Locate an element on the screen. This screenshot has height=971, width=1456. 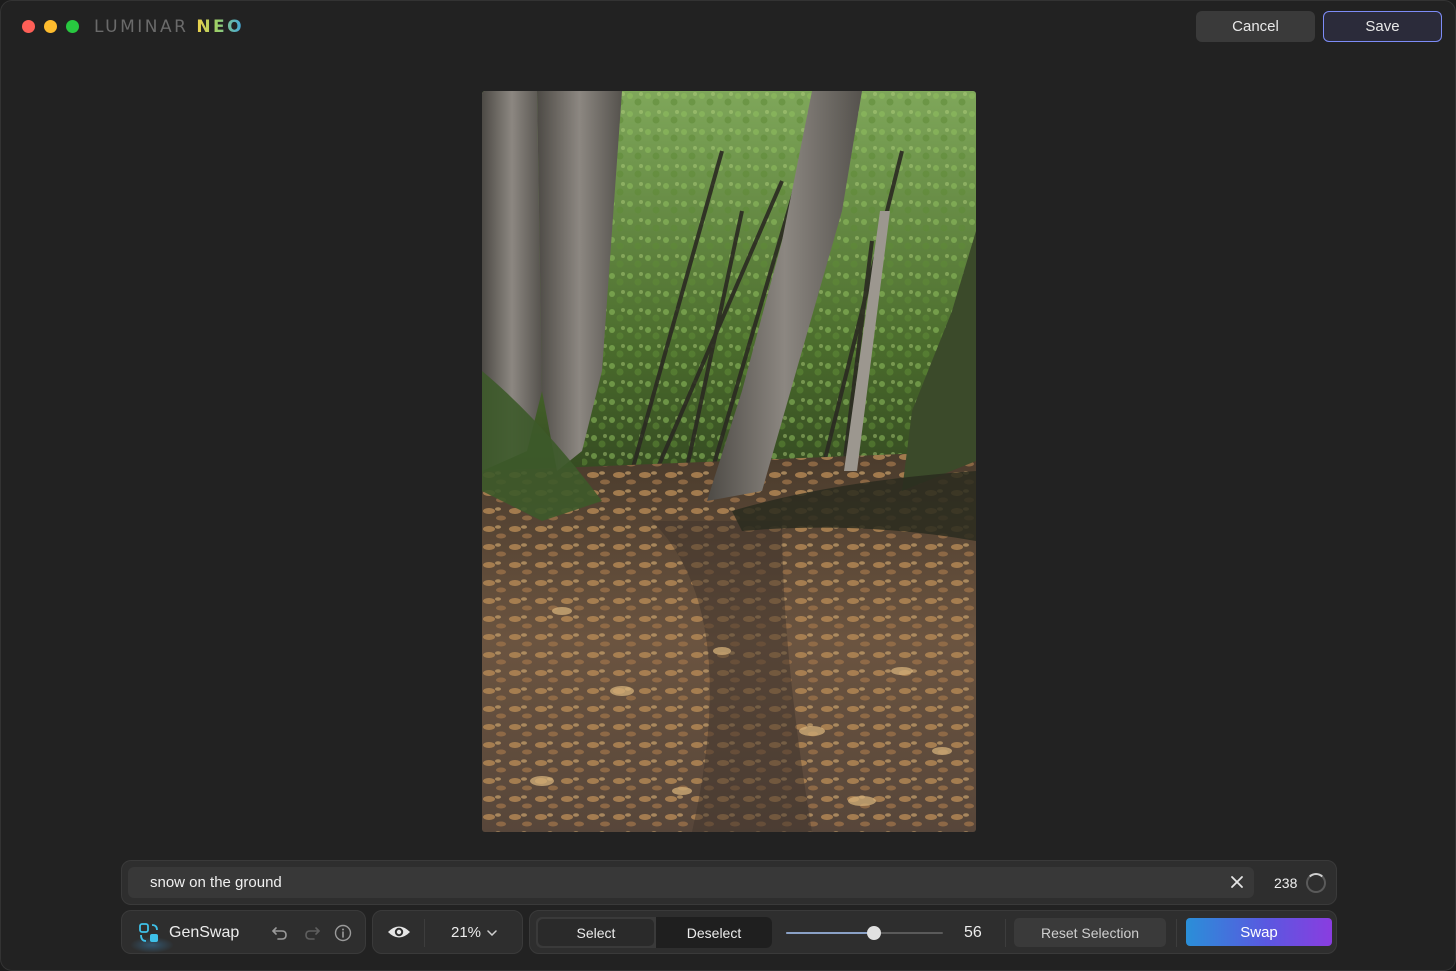
close-icon is located at coordinates (1237, 882).